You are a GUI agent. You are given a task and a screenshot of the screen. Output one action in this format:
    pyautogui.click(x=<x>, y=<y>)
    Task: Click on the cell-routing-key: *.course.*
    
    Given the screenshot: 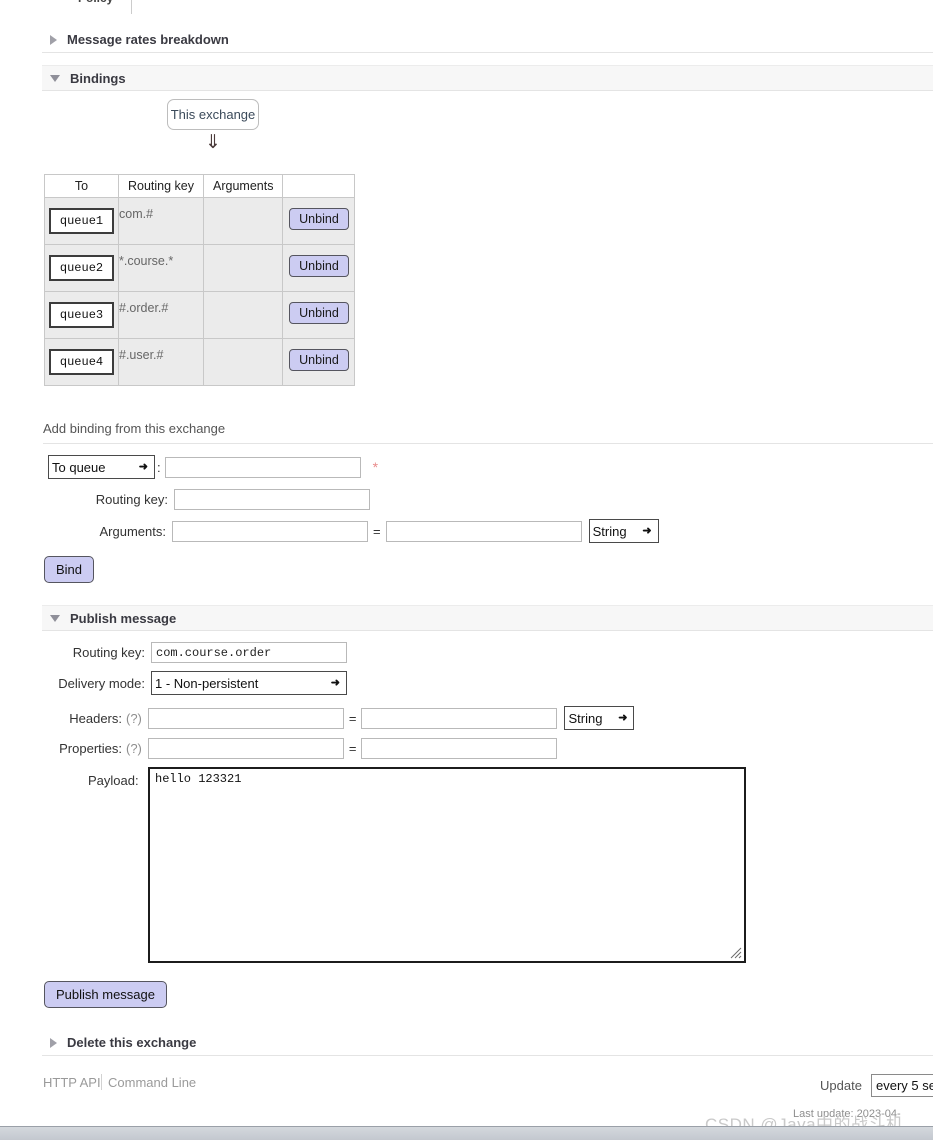 What is the action you would take?
    pyautogui.click(x=161, y=268)
    